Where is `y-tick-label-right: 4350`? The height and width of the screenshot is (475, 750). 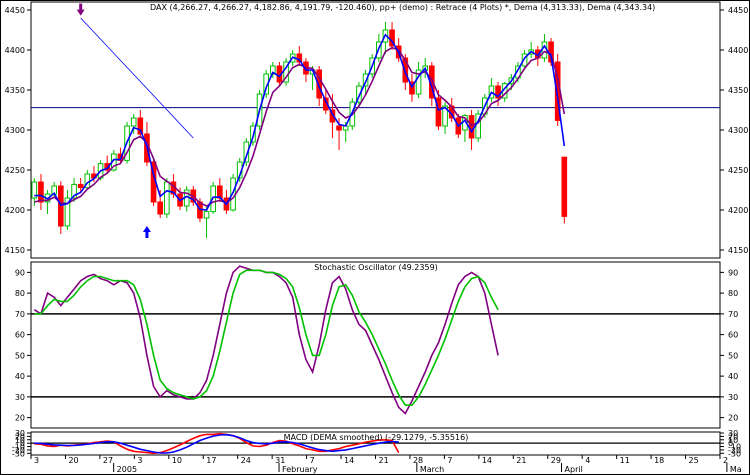
y-tick-label-right: 4350 is located at coordinates (738, 90).